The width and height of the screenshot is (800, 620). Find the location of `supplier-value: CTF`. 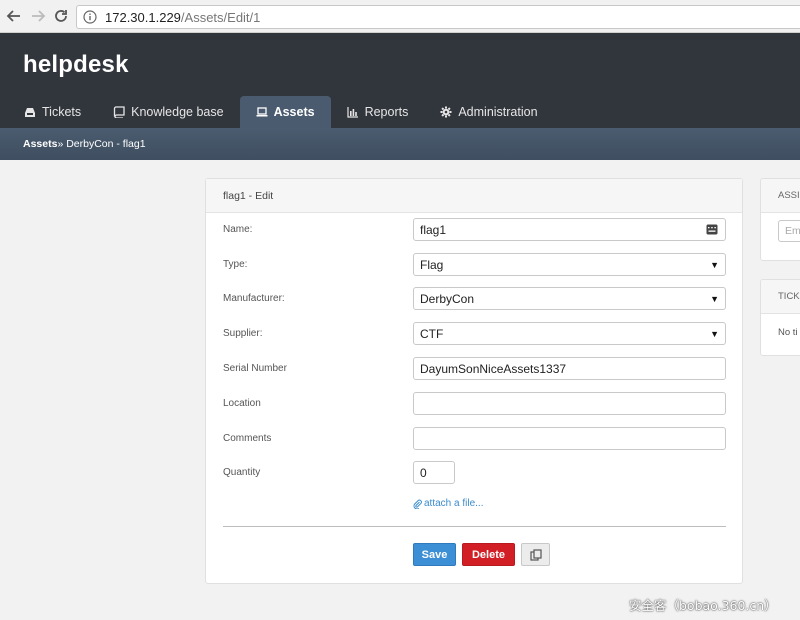

supplier-value: CTF is located at coordinates (432, 333).